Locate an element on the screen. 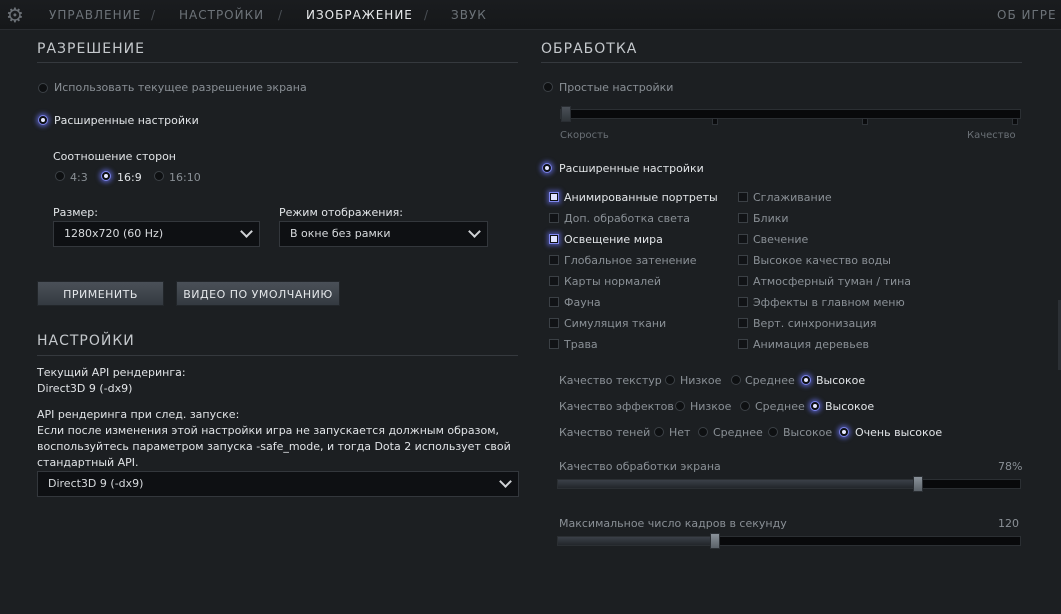 Image resolution: width=1061 pixels, height=614 pixels. effects-medium-radio is located at coordinates (745, 406).